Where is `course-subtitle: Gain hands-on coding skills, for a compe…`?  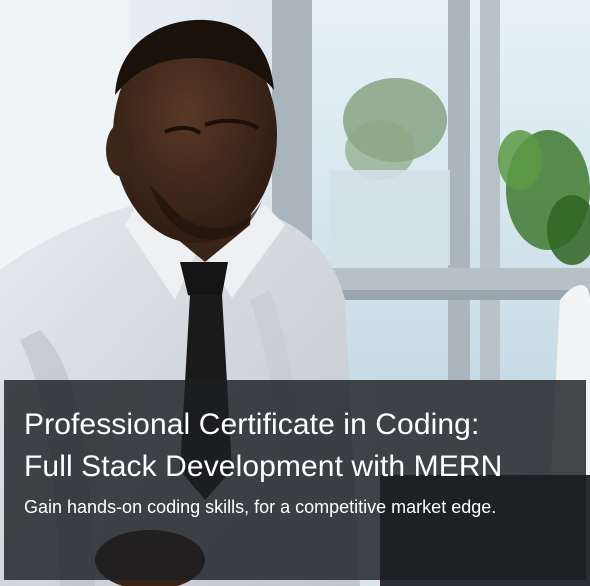 course-subtitle: Gain hands-on coding skills, for a compe… is located at coordinates (260, 507).